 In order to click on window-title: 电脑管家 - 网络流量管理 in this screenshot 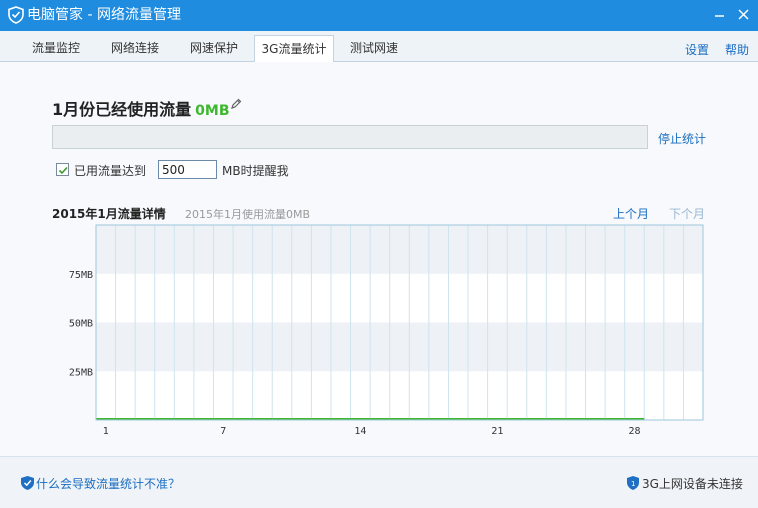, I will do `click(104, 15)`.